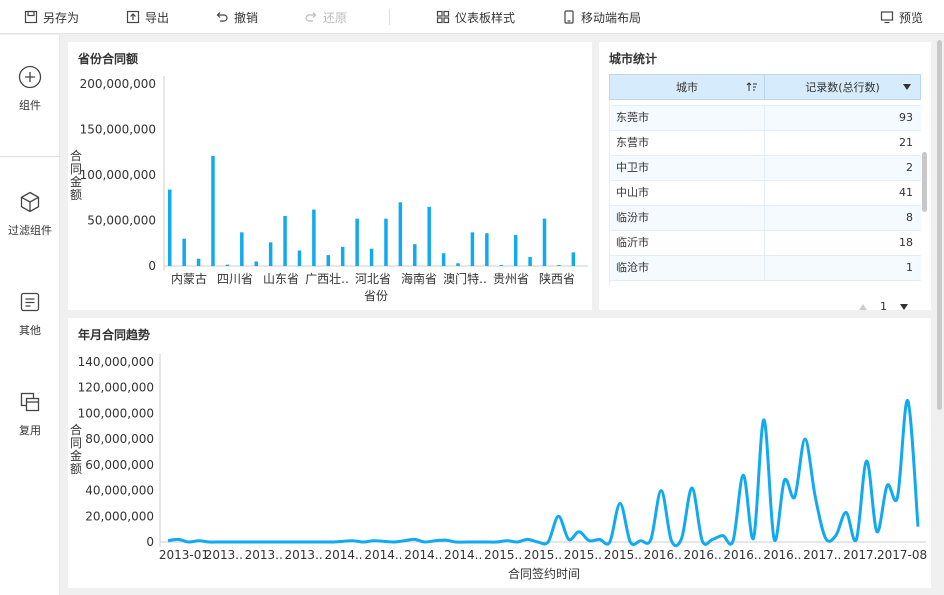 The image size is (944, 595). Describe the element at coordinates (118, 84) in the screenshot. I see `y-tick-label: 200,000,000` at that location.